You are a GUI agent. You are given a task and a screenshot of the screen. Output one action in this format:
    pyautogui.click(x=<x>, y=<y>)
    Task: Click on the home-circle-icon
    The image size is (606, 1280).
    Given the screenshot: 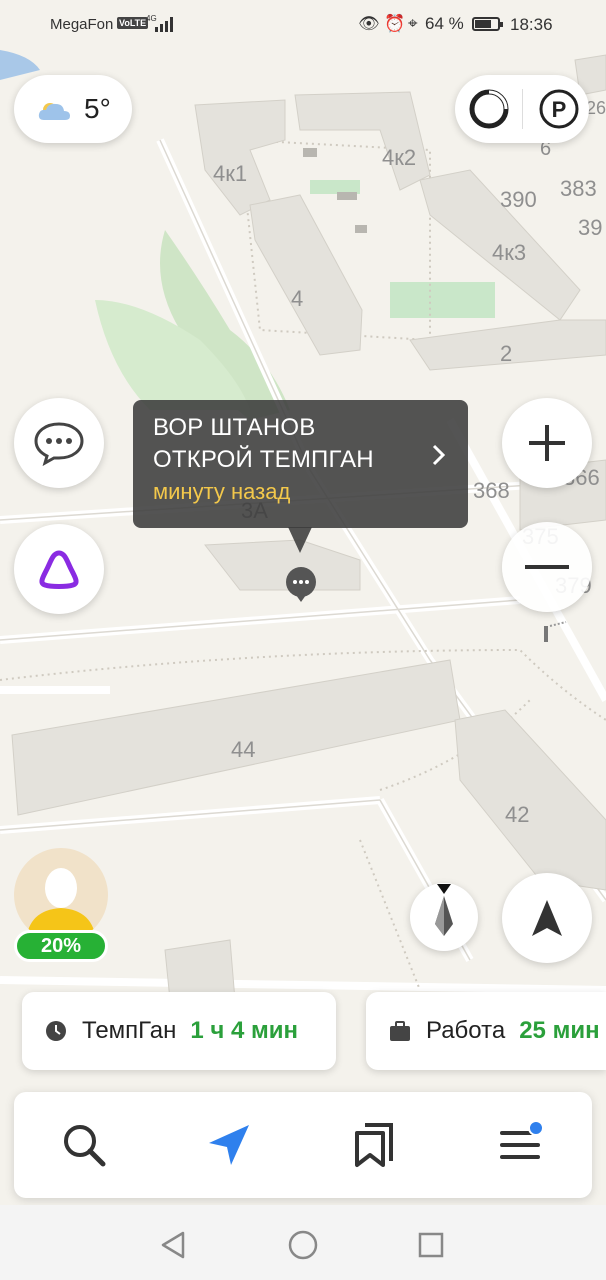 What is the action you would take?
    pyautogui.click(x=303, y=1245)
    